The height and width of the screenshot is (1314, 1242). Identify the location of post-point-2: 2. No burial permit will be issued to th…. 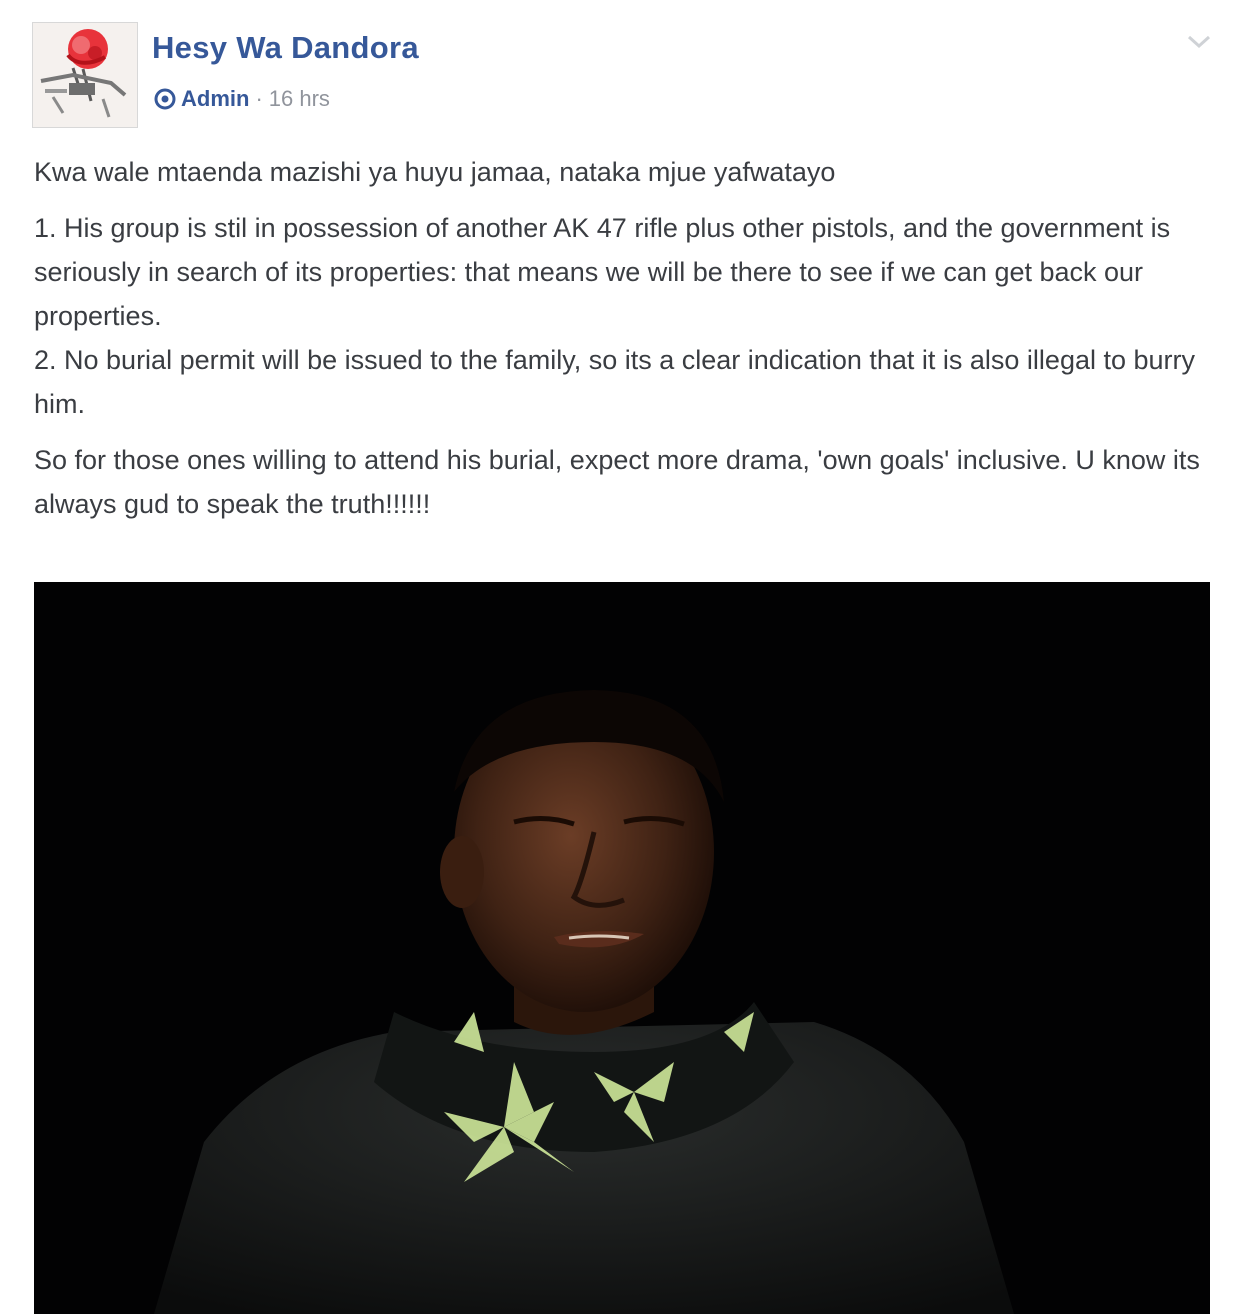
(615, 382).